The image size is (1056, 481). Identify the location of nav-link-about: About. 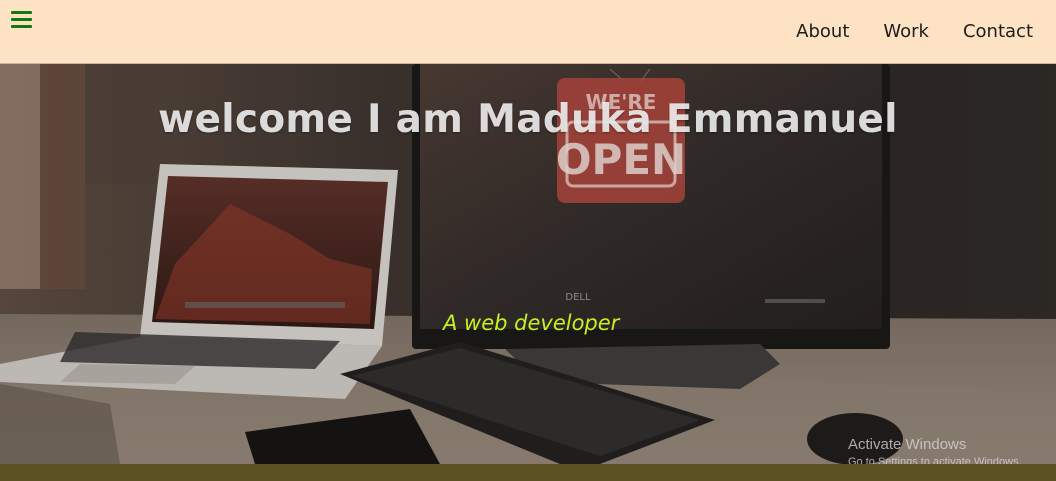
(822, 32).